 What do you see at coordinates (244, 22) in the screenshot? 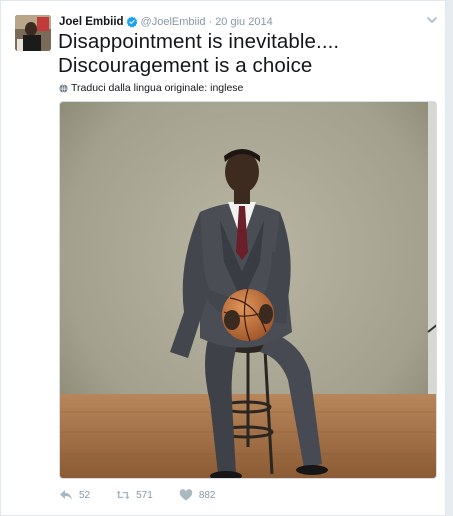
I see `tweet-date: 20 giu 2014` at bounding box center [244, 22].